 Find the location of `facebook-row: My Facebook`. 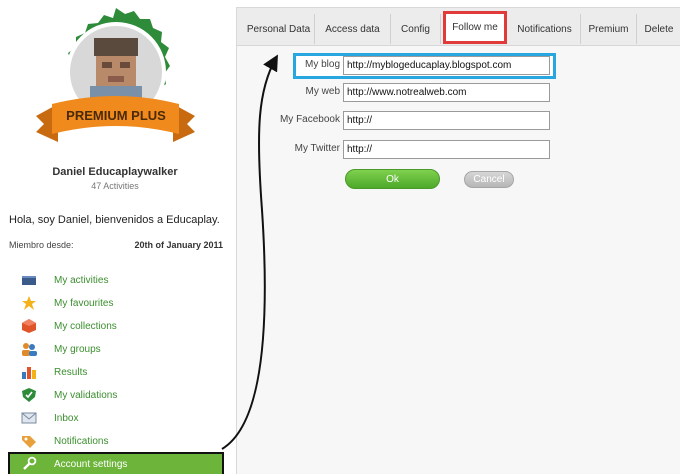

facebook-row: My Facebook is located at coordinates (458, 121).